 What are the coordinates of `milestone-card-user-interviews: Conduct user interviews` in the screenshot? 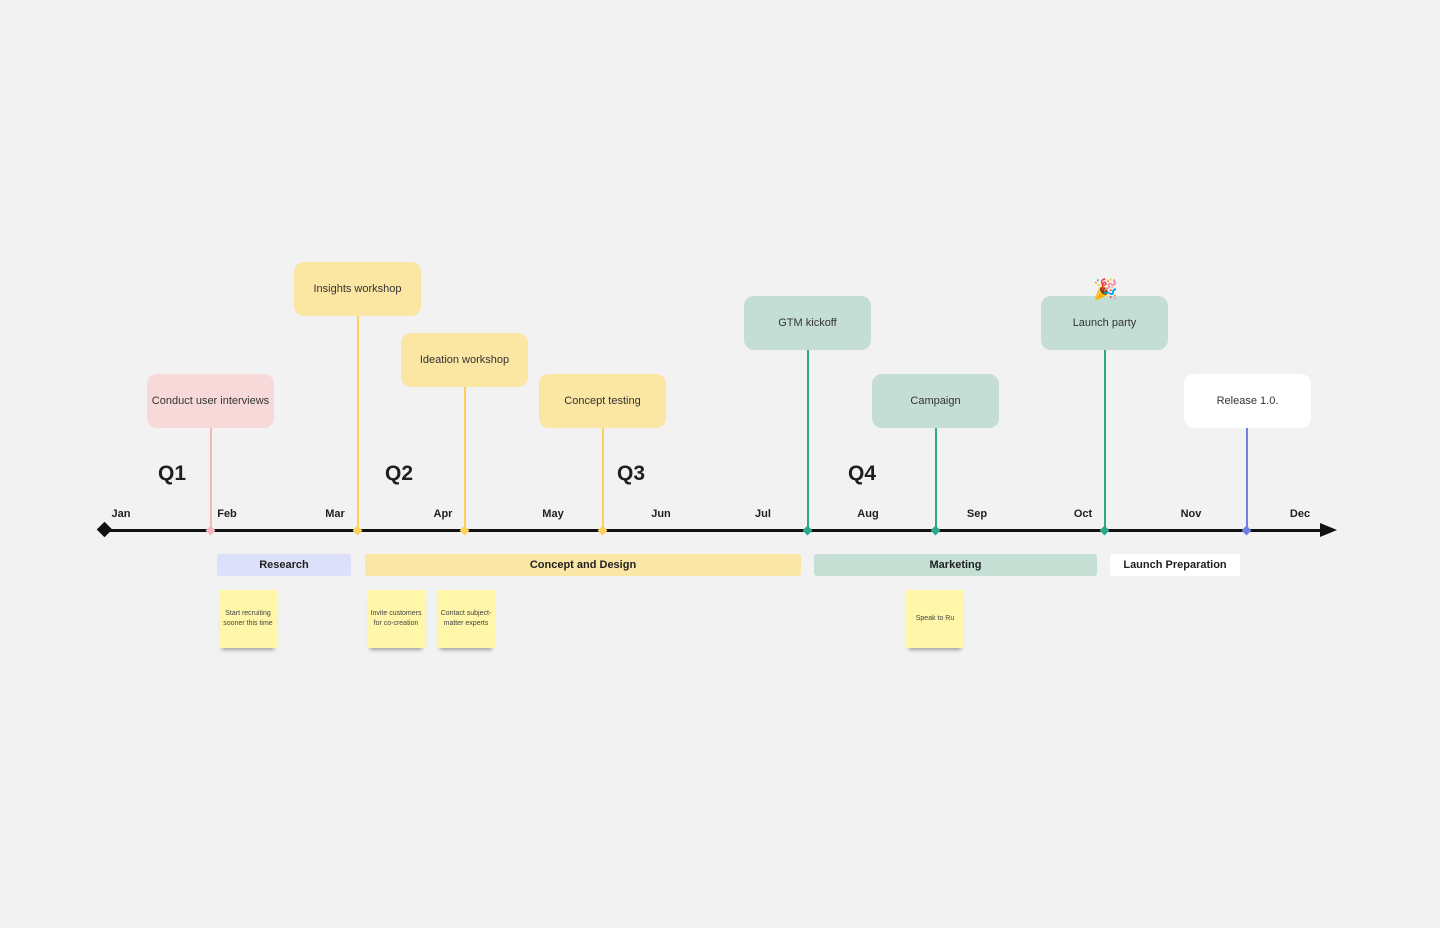 It's located at (210, 401).